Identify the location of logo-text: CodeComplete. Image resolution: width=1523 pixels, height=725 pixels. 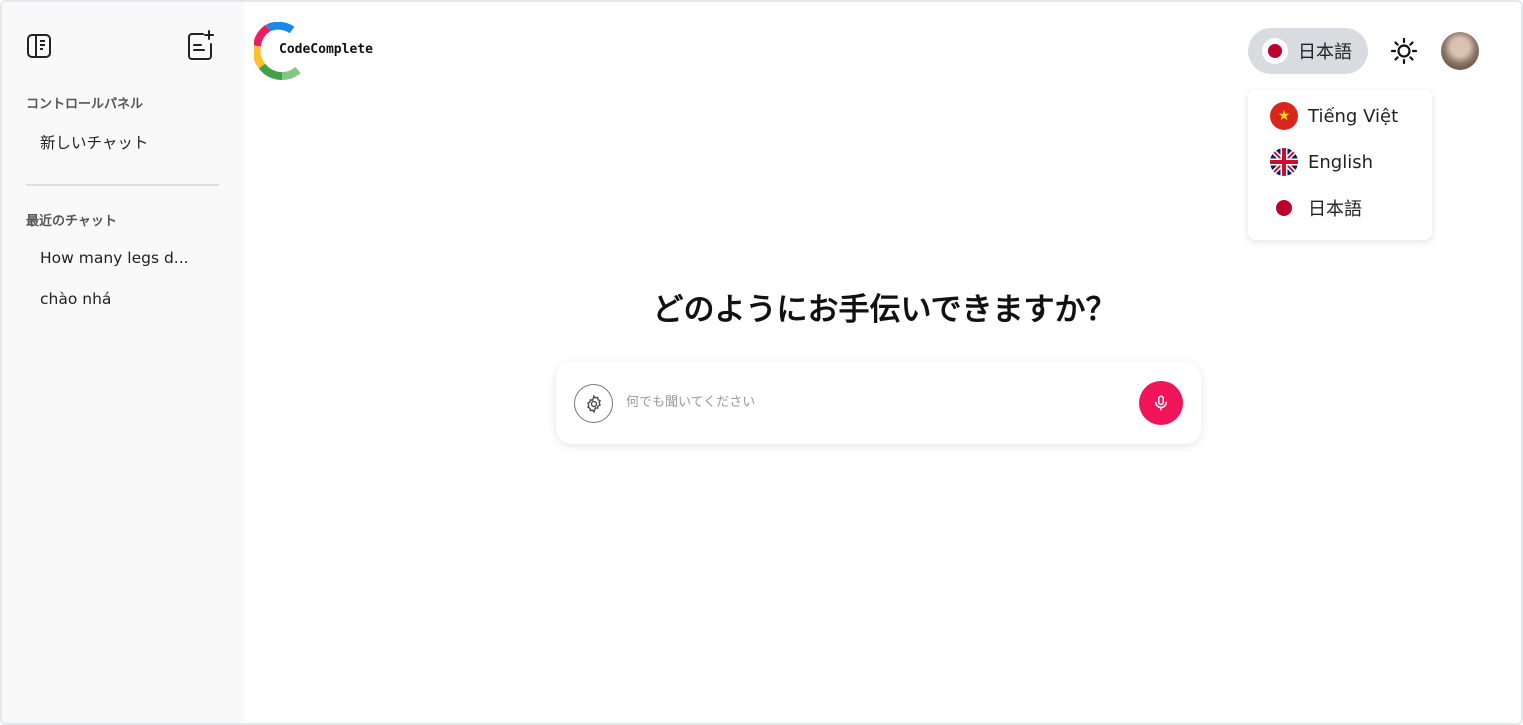
(326, 49).